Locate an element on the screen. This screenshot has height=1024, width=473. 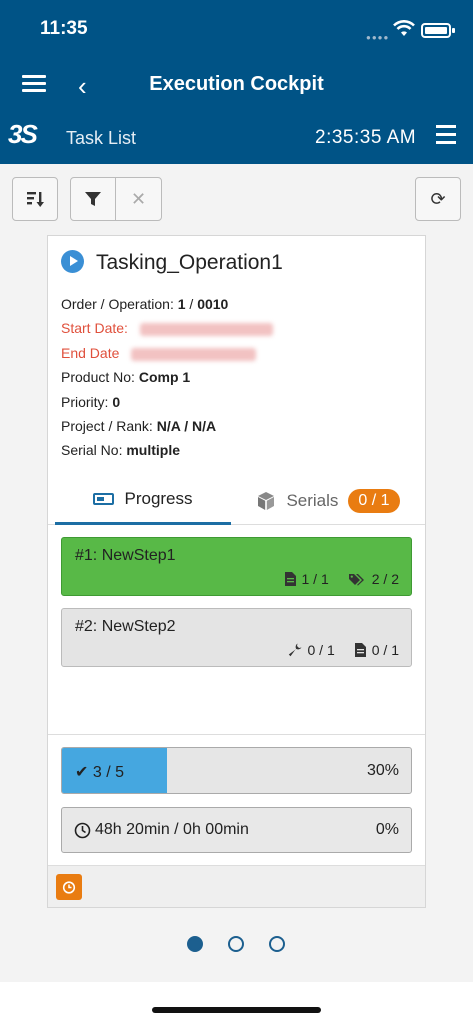
clock: 2:35:35 AM is located at coordinates (366, 137).